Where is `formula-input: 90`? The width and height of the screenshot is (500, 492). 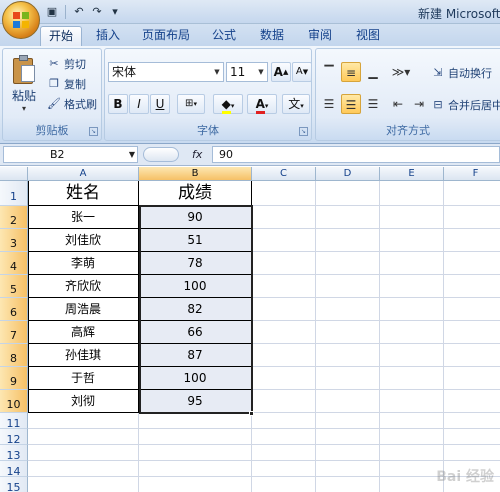 formula-input: 90 is located at coordinates (356, 154).